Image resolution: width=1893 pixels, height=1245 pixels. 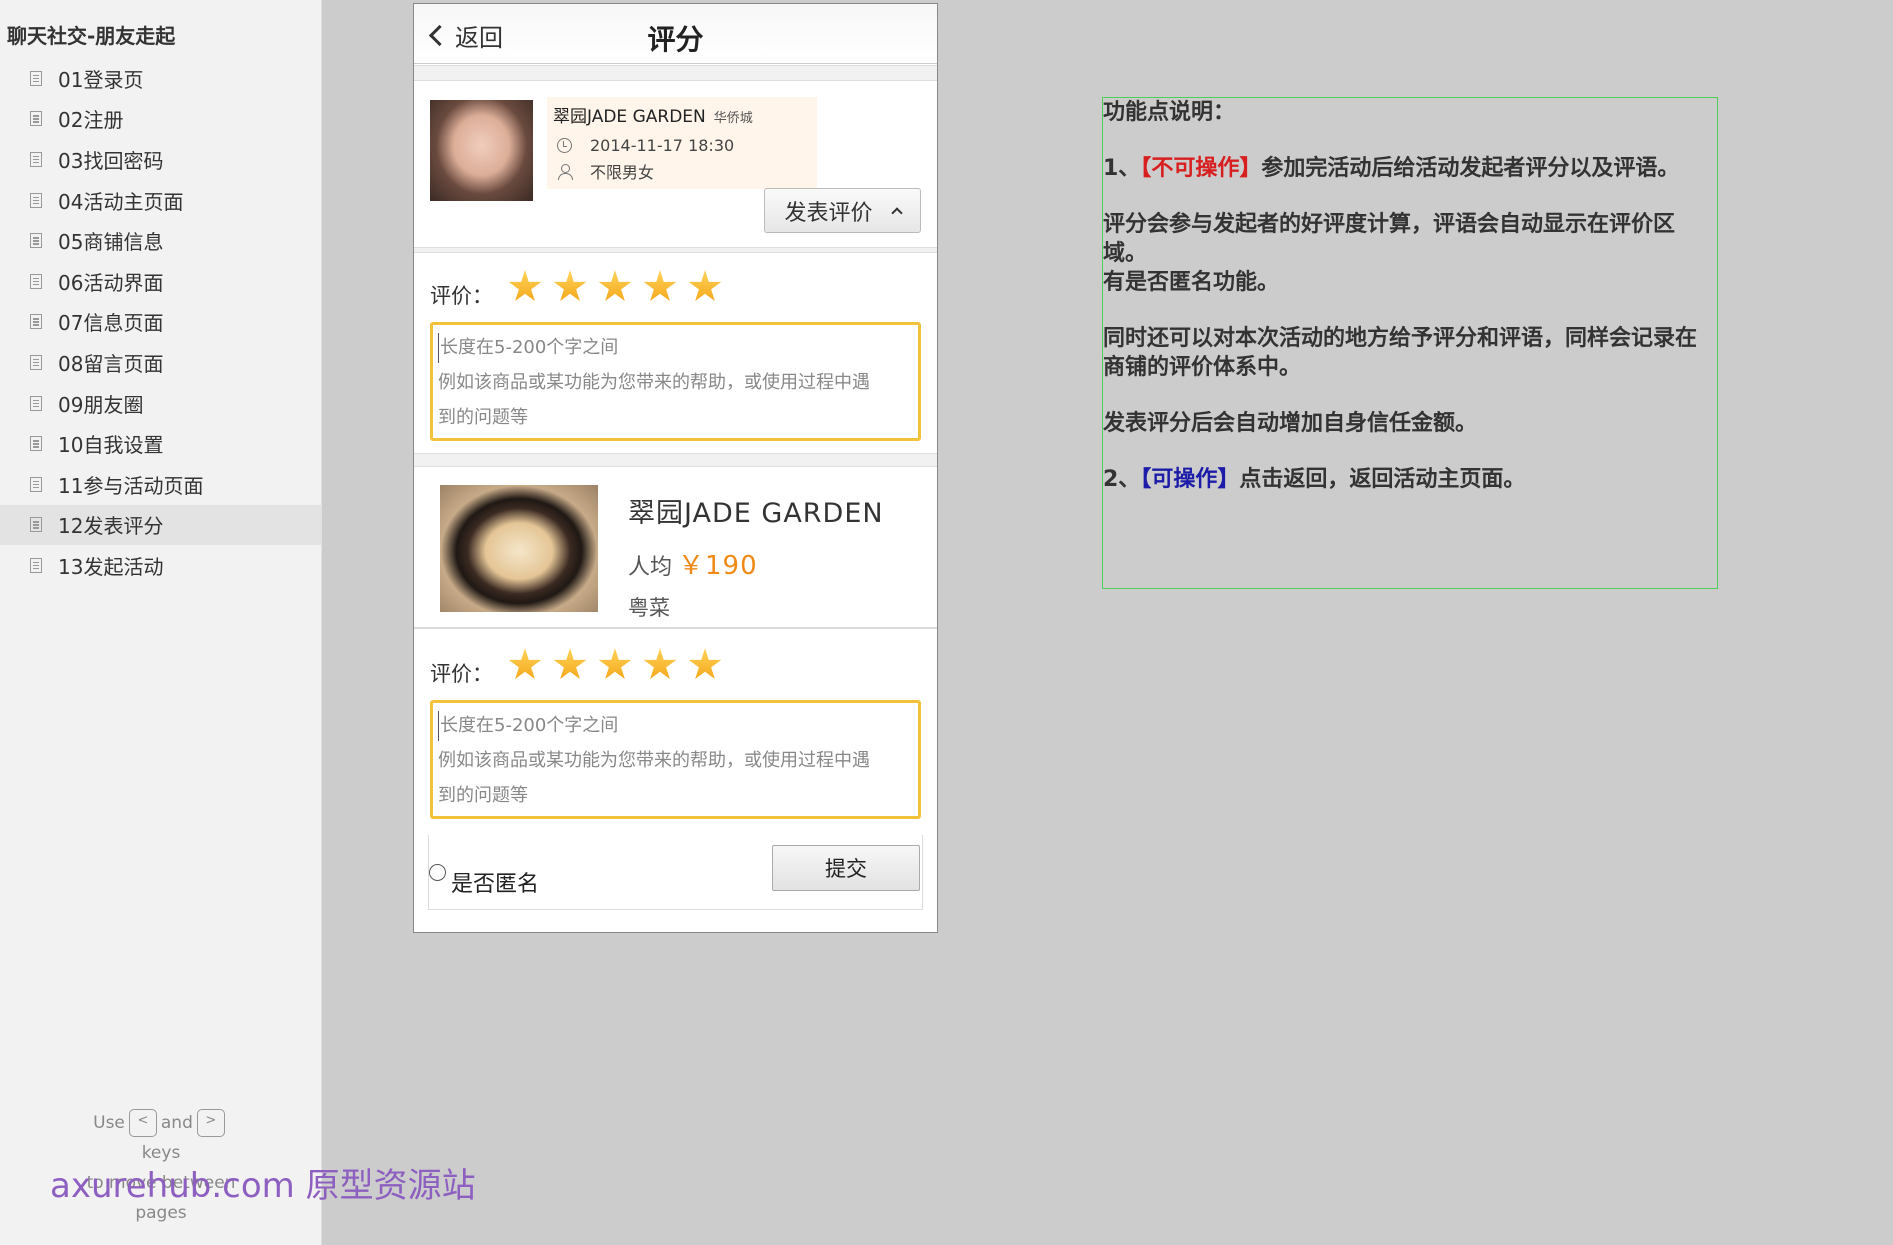 What do you see at coordinates (101, 79) in the screenshot?
I see `sidebar-item-label: 01登录页` at bounding box center [101, 79].